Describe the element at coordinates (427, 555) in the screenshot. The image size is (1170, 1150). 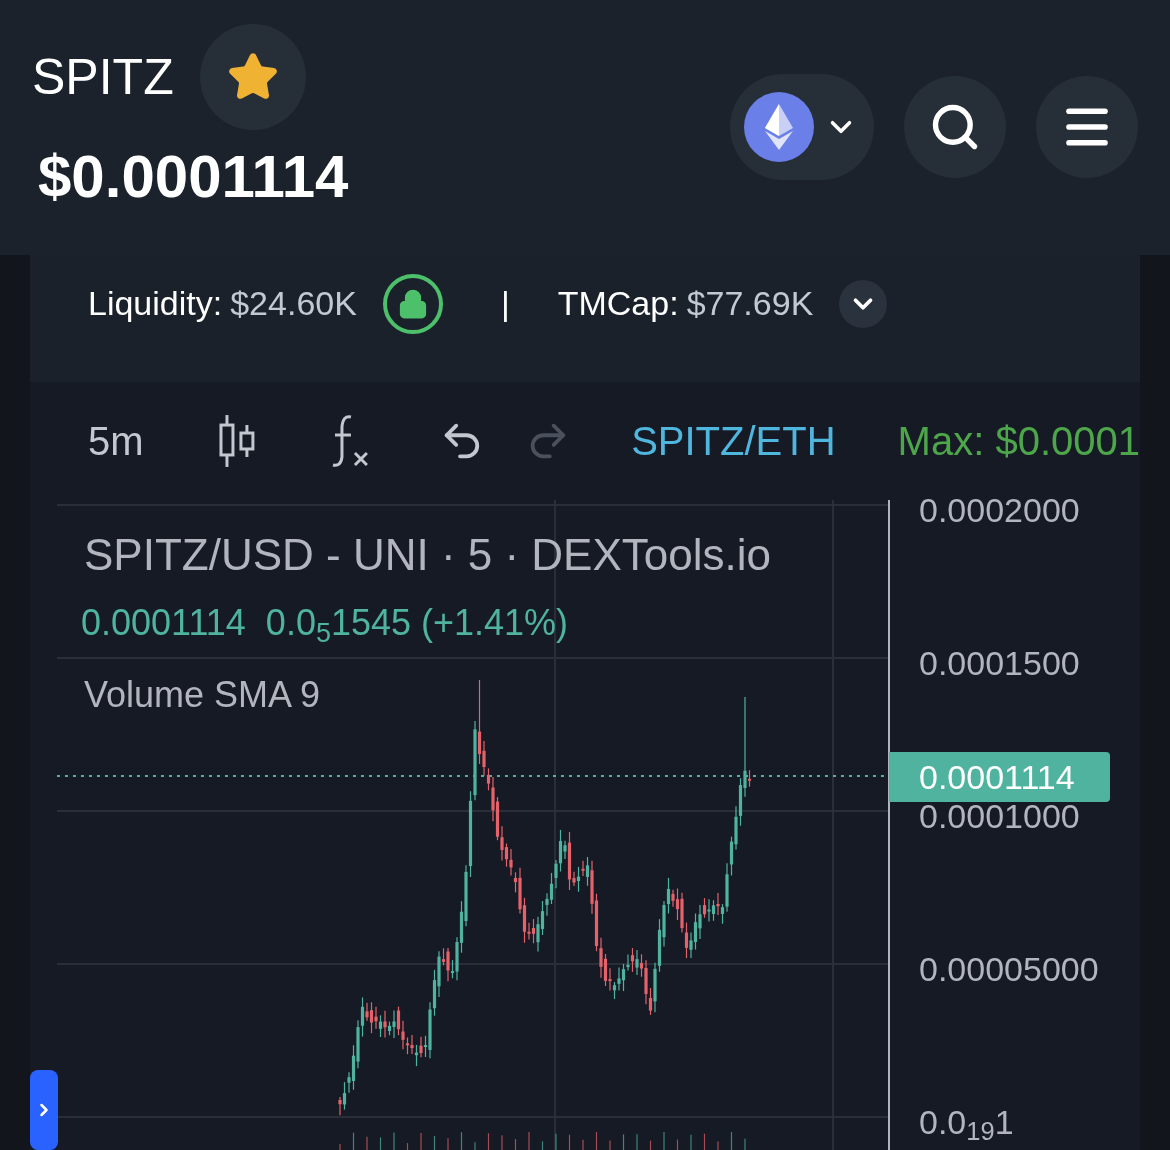
I see `chart-title: SPITZ/USD - UNI · 5 · DEXTools.io` at that location.